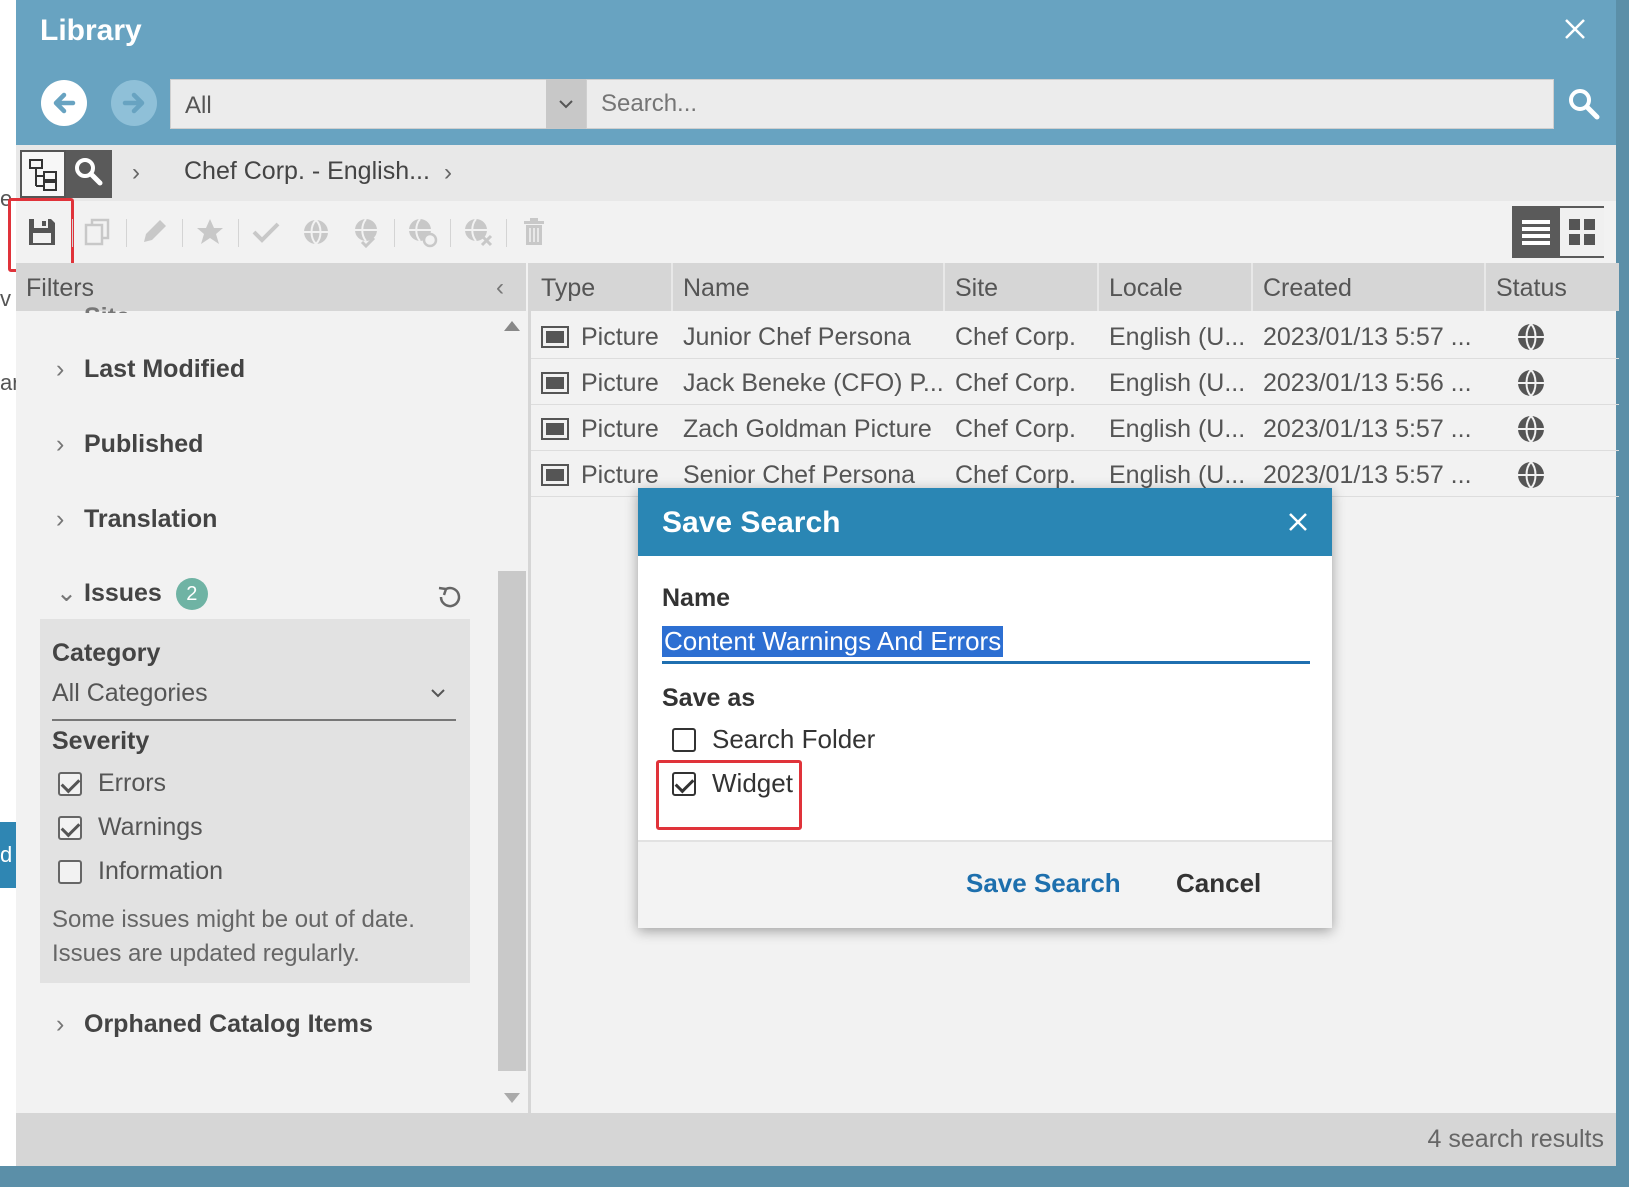  I want to click on scroll-down-arrow, so click(512, 1098).